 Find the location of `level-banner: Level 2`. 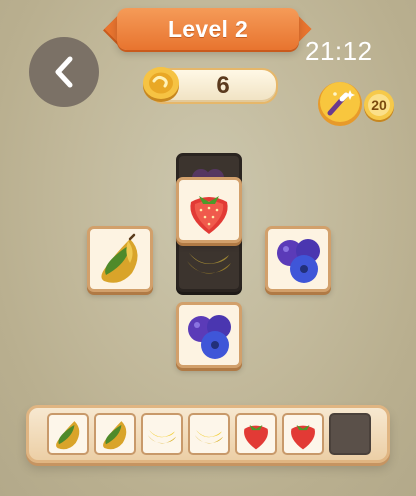

level-banner: Level 2 is located at coordinates (208, 29).